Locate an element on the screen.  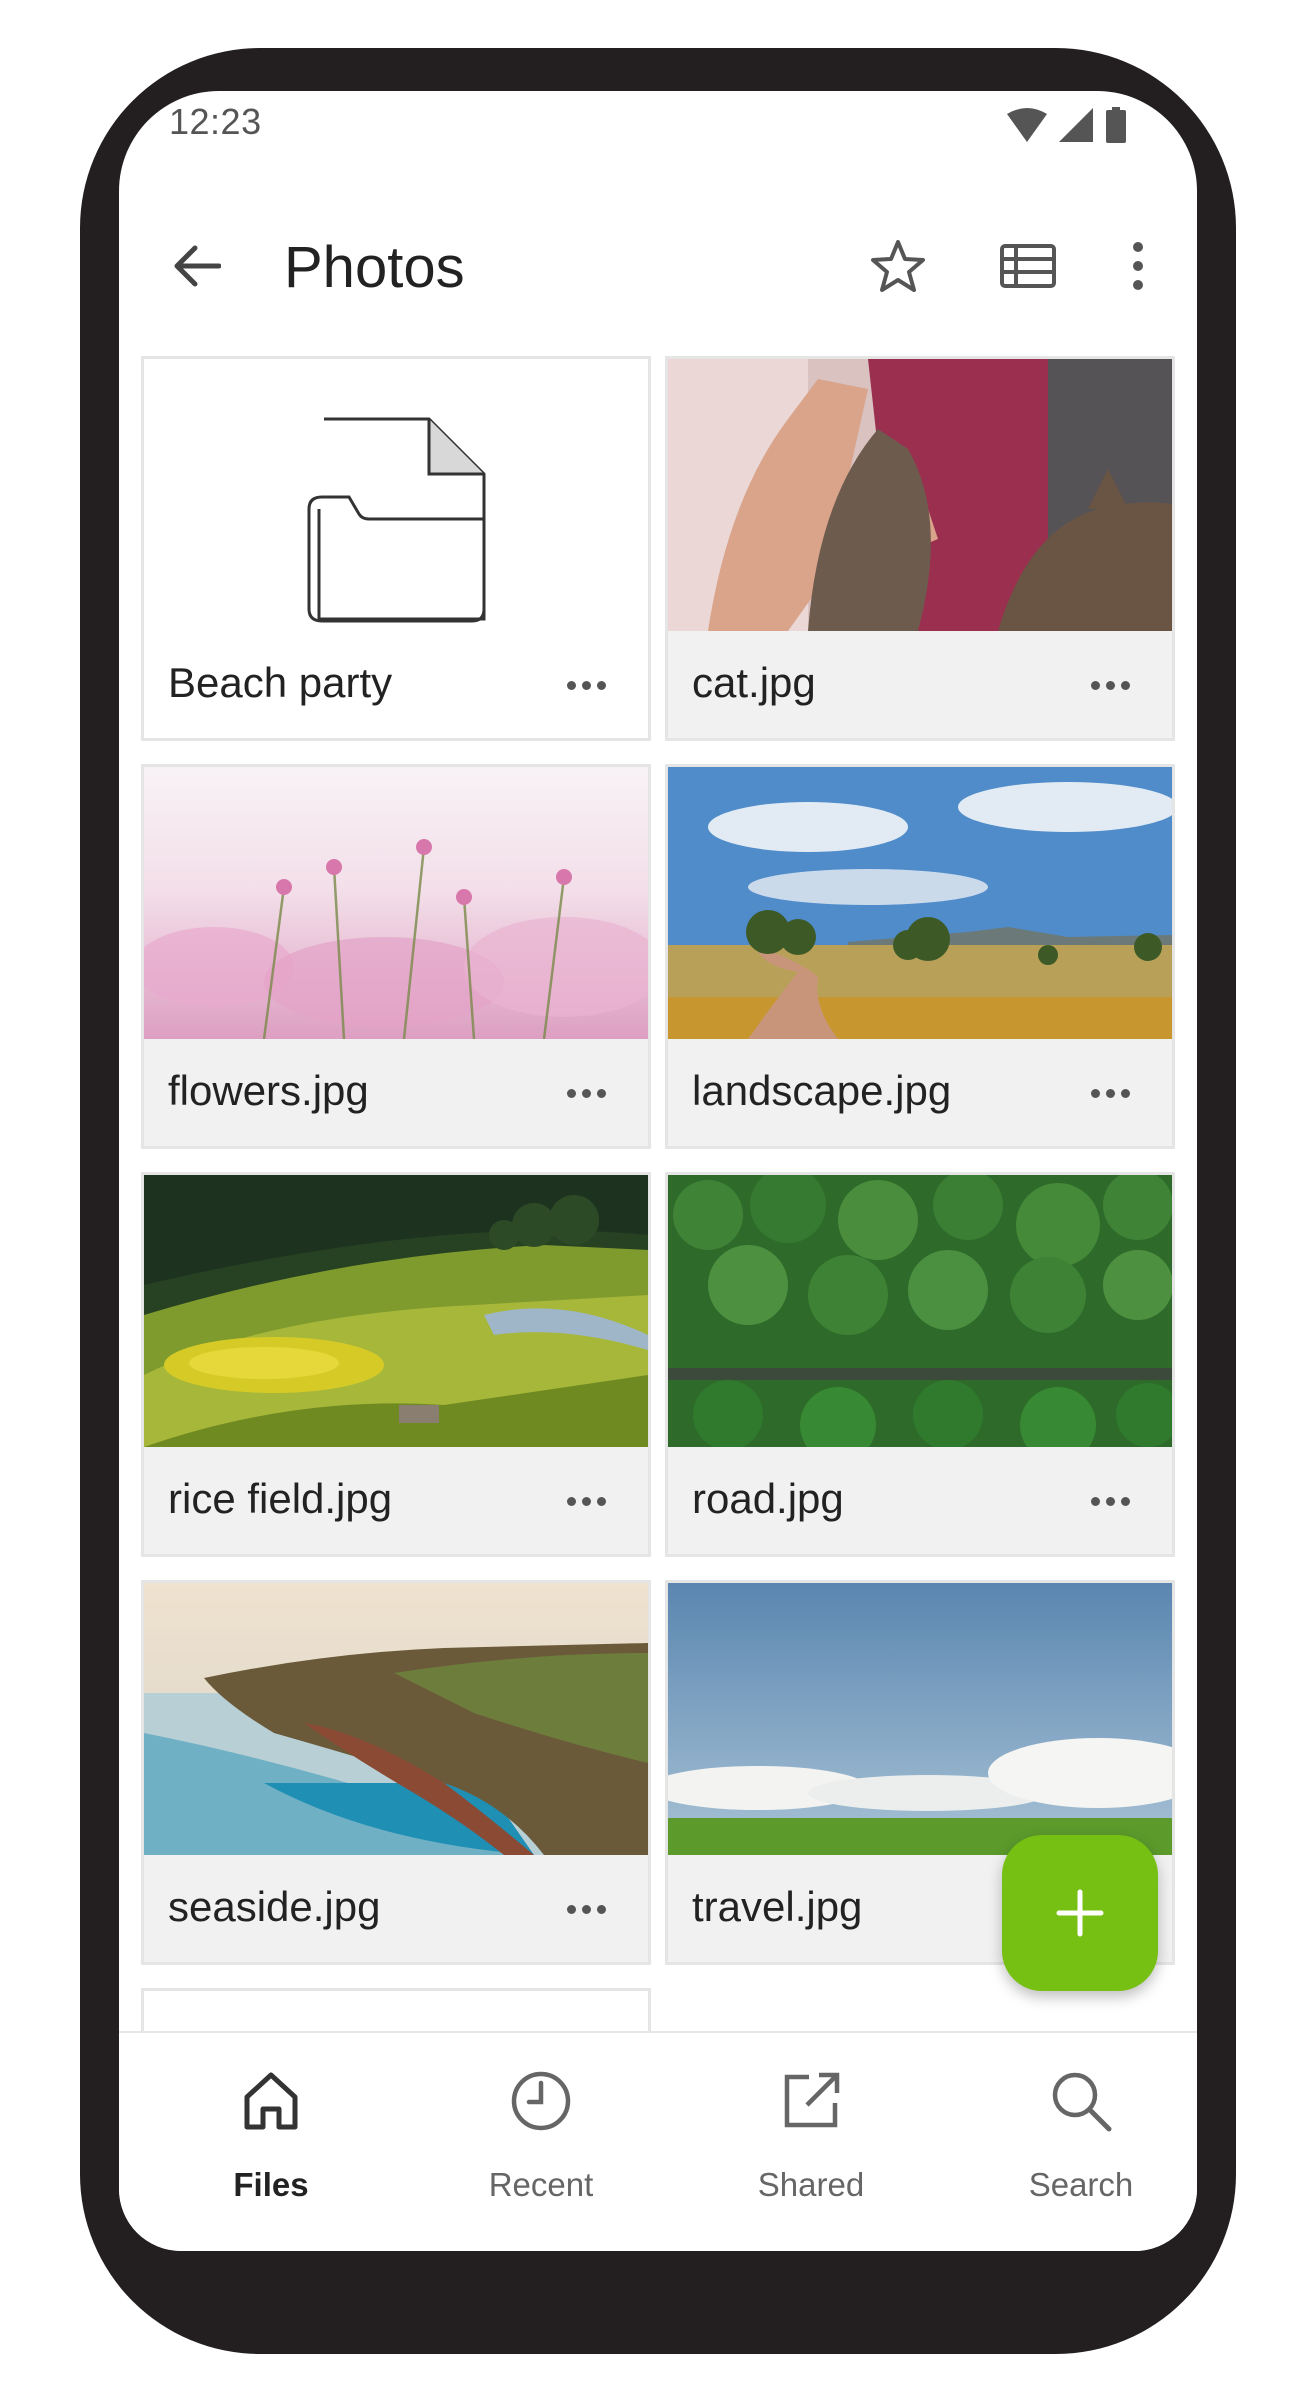
file-name: cat.jpg is located at coordinates (754, 682).